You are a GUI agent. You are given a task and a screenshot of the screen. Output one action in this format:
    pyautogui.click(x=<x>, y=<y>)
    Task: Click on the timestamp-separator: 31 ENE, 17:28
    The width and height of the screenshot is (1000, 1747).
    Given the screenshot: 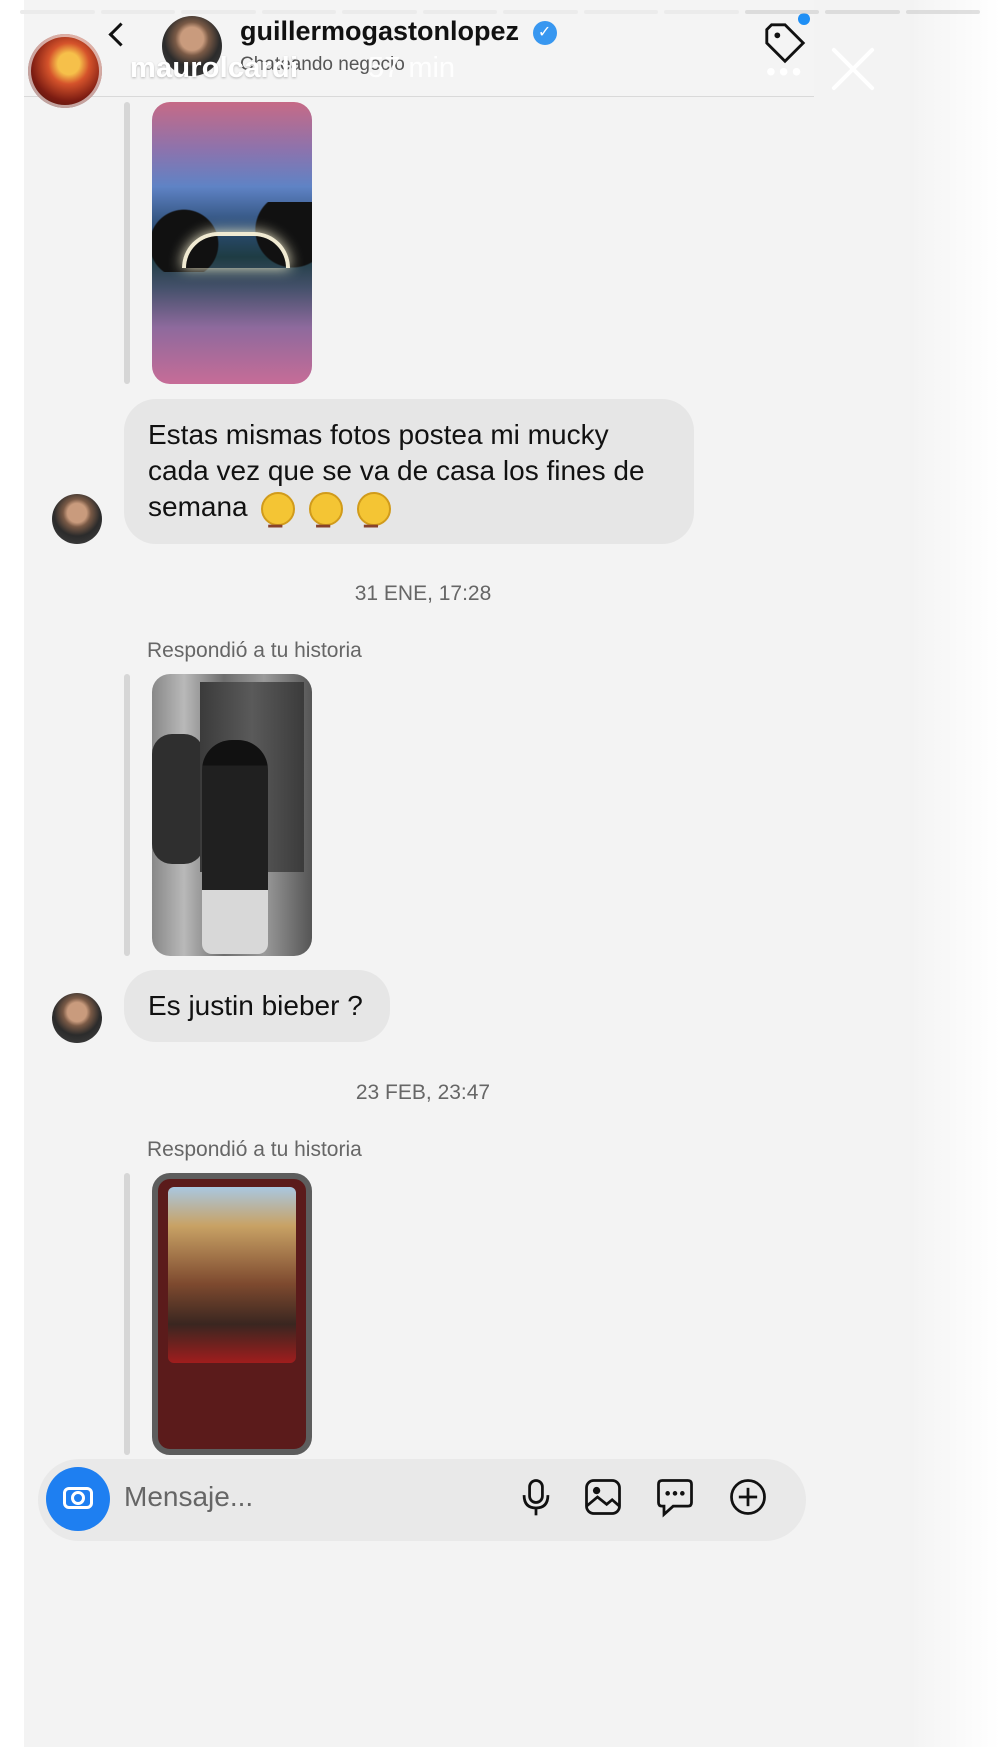 What is the action you would take?
    pyautogui.click(x=423, y=593)
    